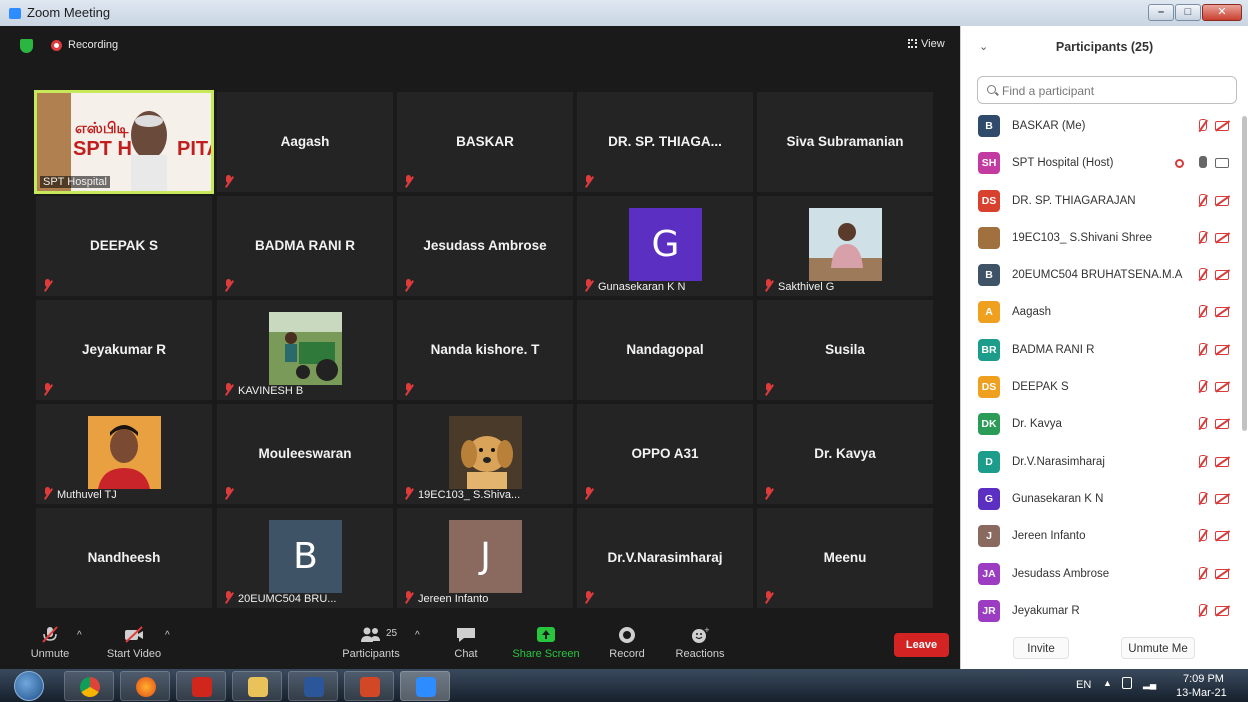 This screenshot has width=1248, height=702. What do you see at coordinates (369, 686) in the screenshot?
I see `powerpoint-taskbar-icon` at bounding box center [369, 686].